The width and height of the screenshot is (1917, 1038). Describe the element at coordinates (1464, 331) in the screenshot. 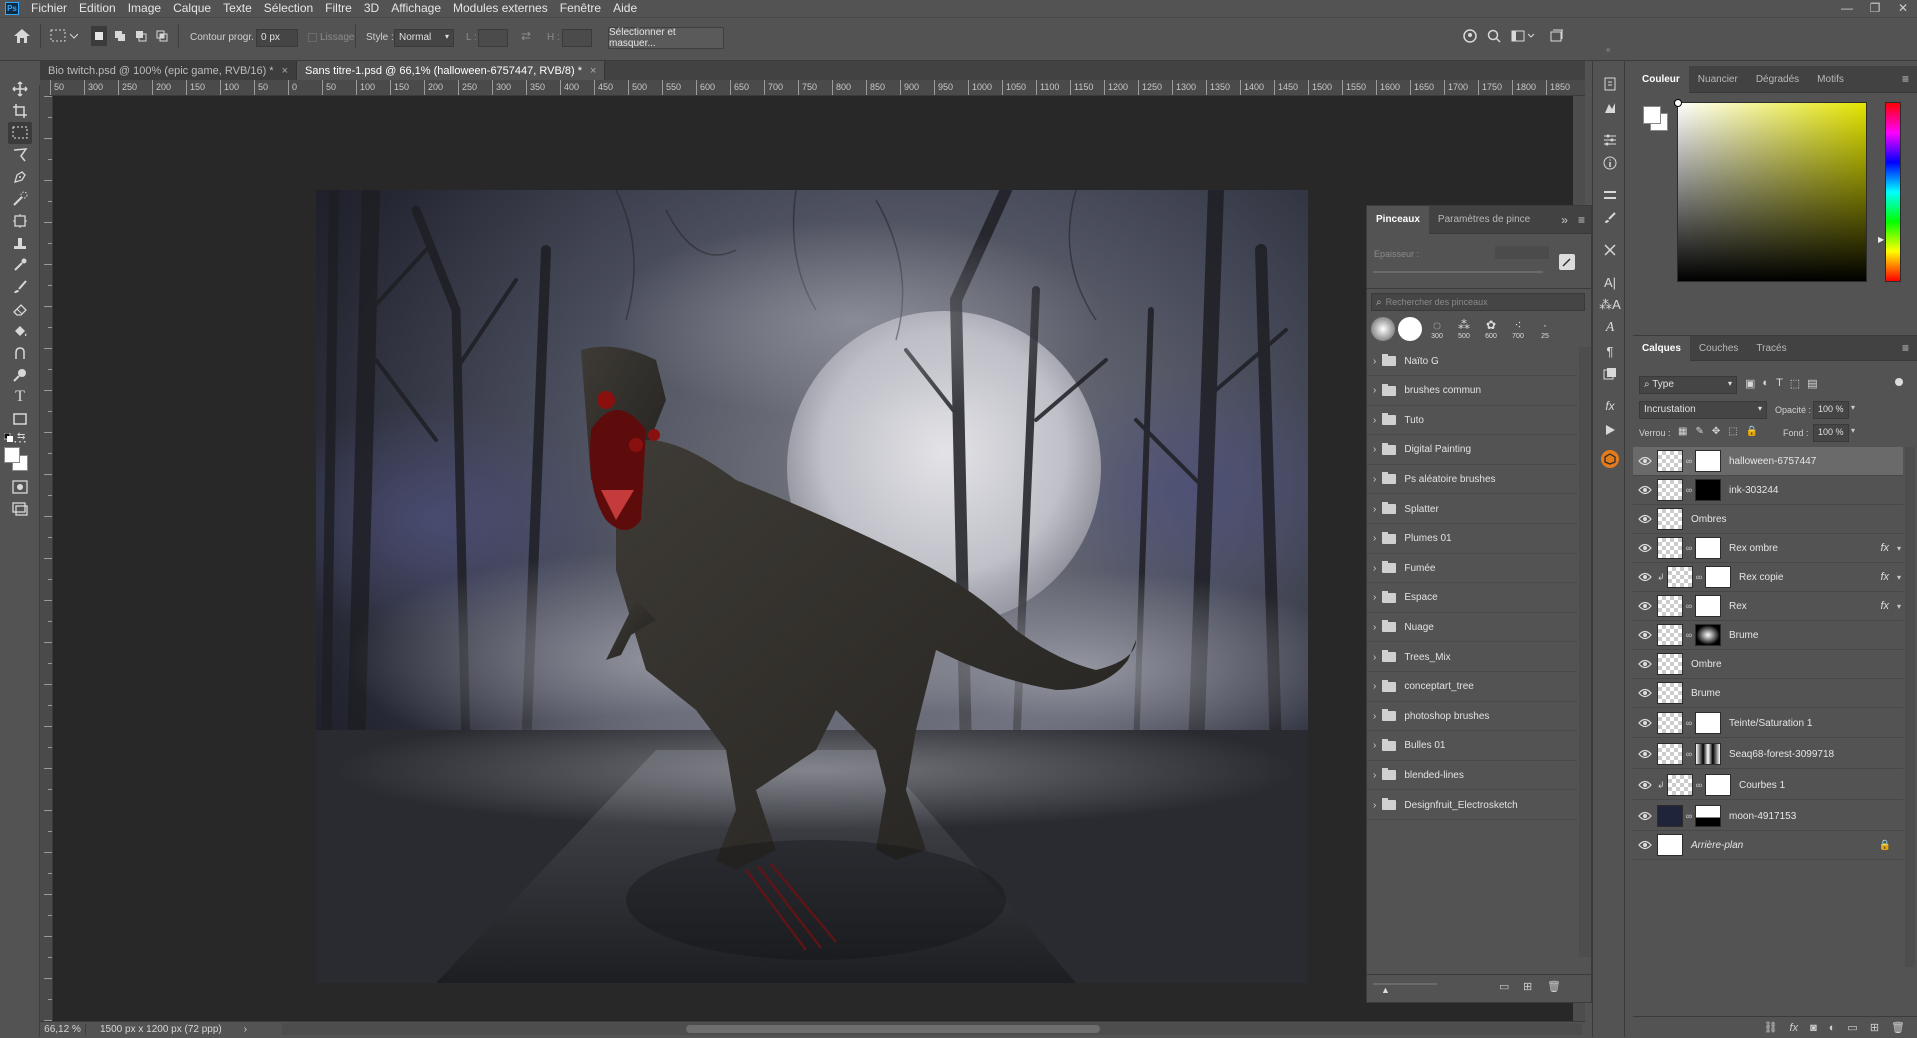

I see `brush-preset-500: ⁂ 500` at that location.